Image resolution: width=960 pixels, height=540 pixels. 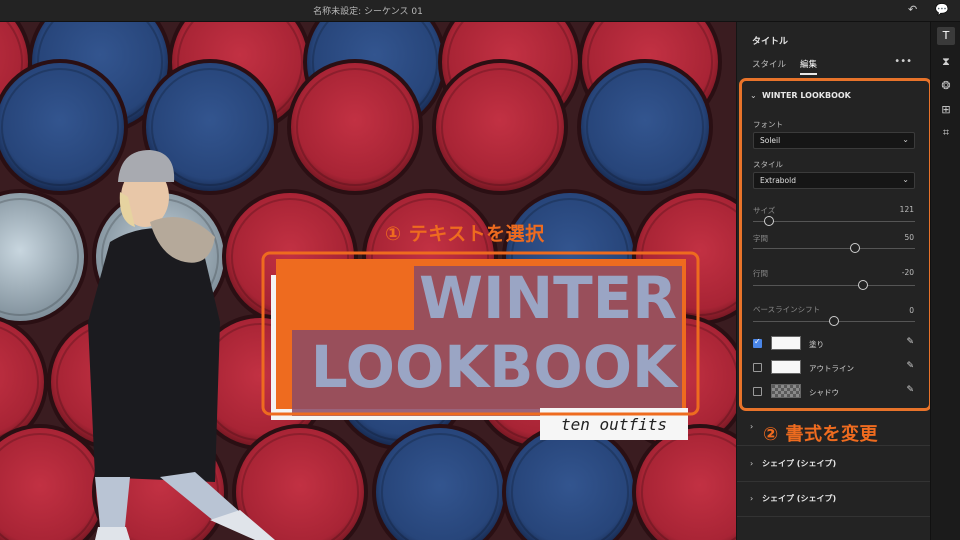 I want to click on undo-icon: ↶, so click(x=912, y=9).